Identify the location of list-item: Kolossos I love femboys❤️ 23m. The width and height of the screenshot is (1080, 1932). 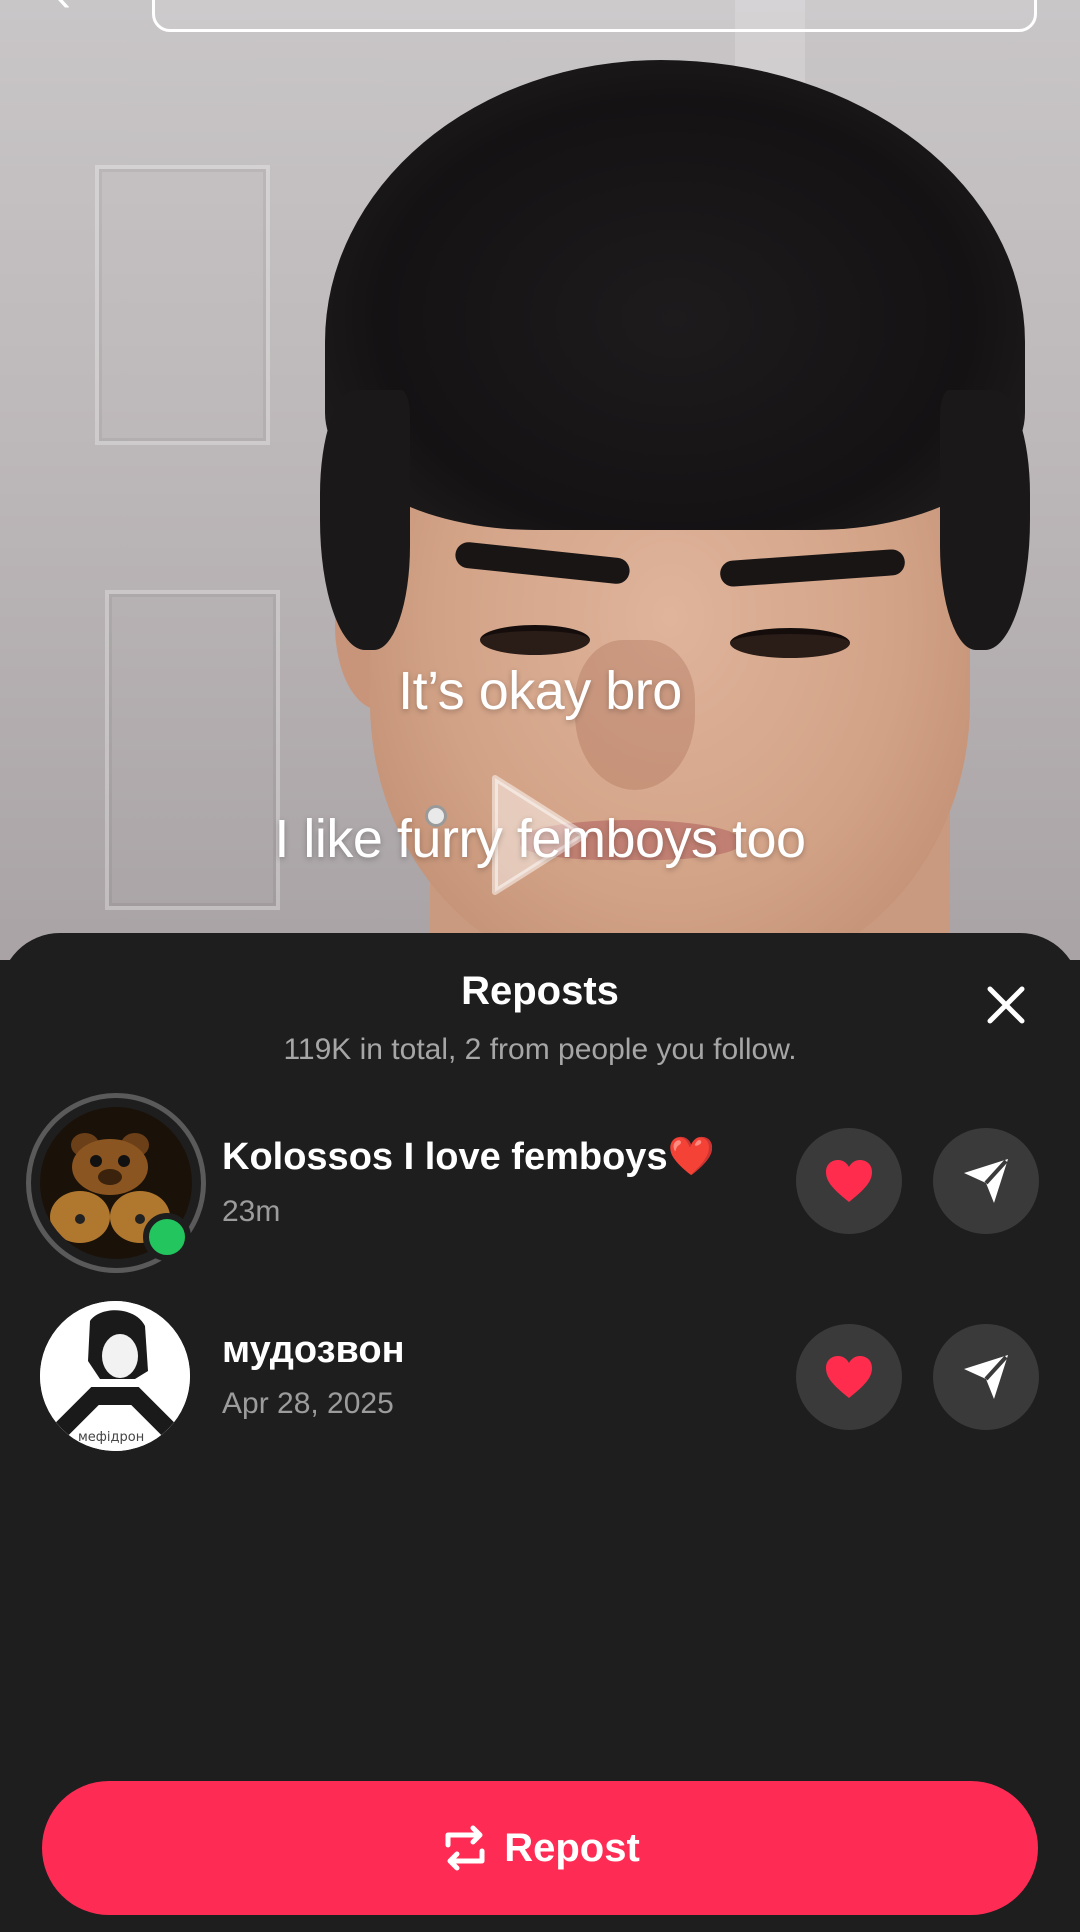
(540, 1183).